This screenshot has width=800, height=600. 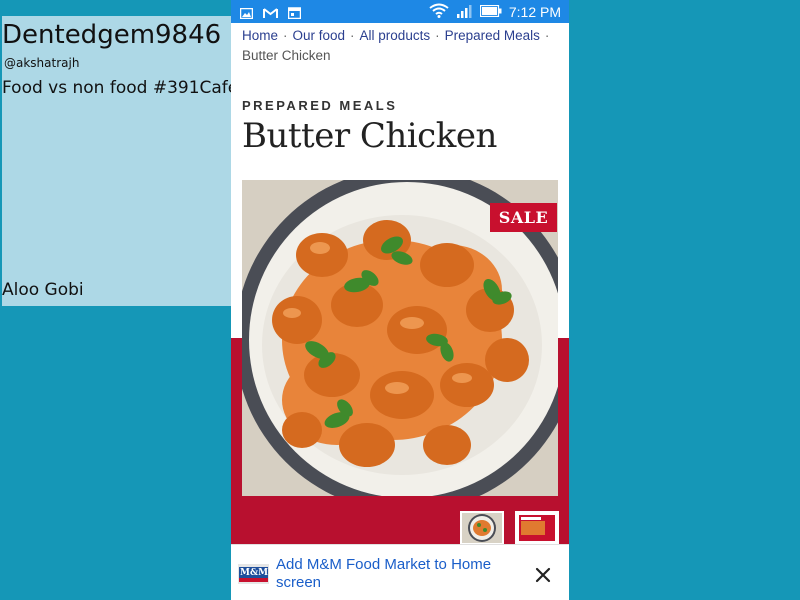 What do you see at coordinates (537, 528) in the screenshot?
I see `package-thumb` at bounding box center [537, 528].